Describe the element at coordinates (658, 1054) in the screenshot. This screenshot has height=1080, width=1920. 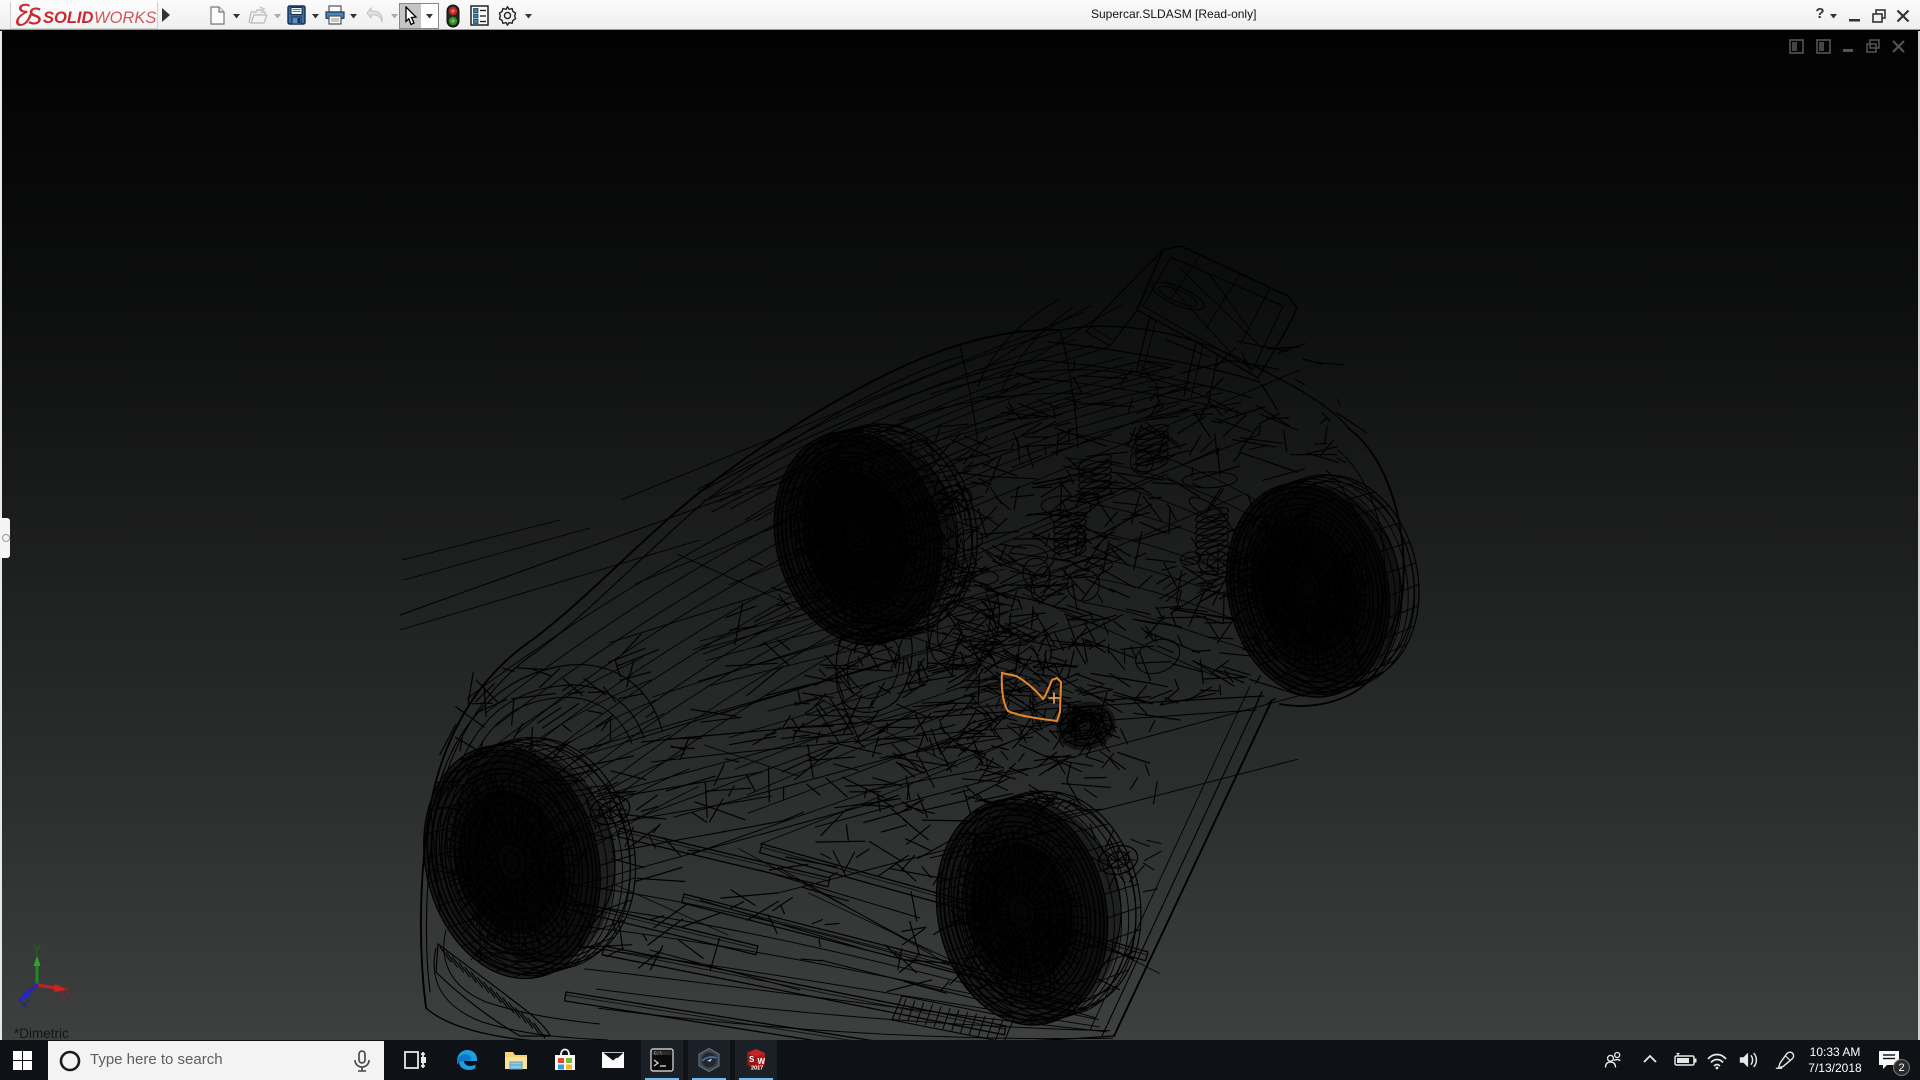
I see `svg-text: C:\` at that location.